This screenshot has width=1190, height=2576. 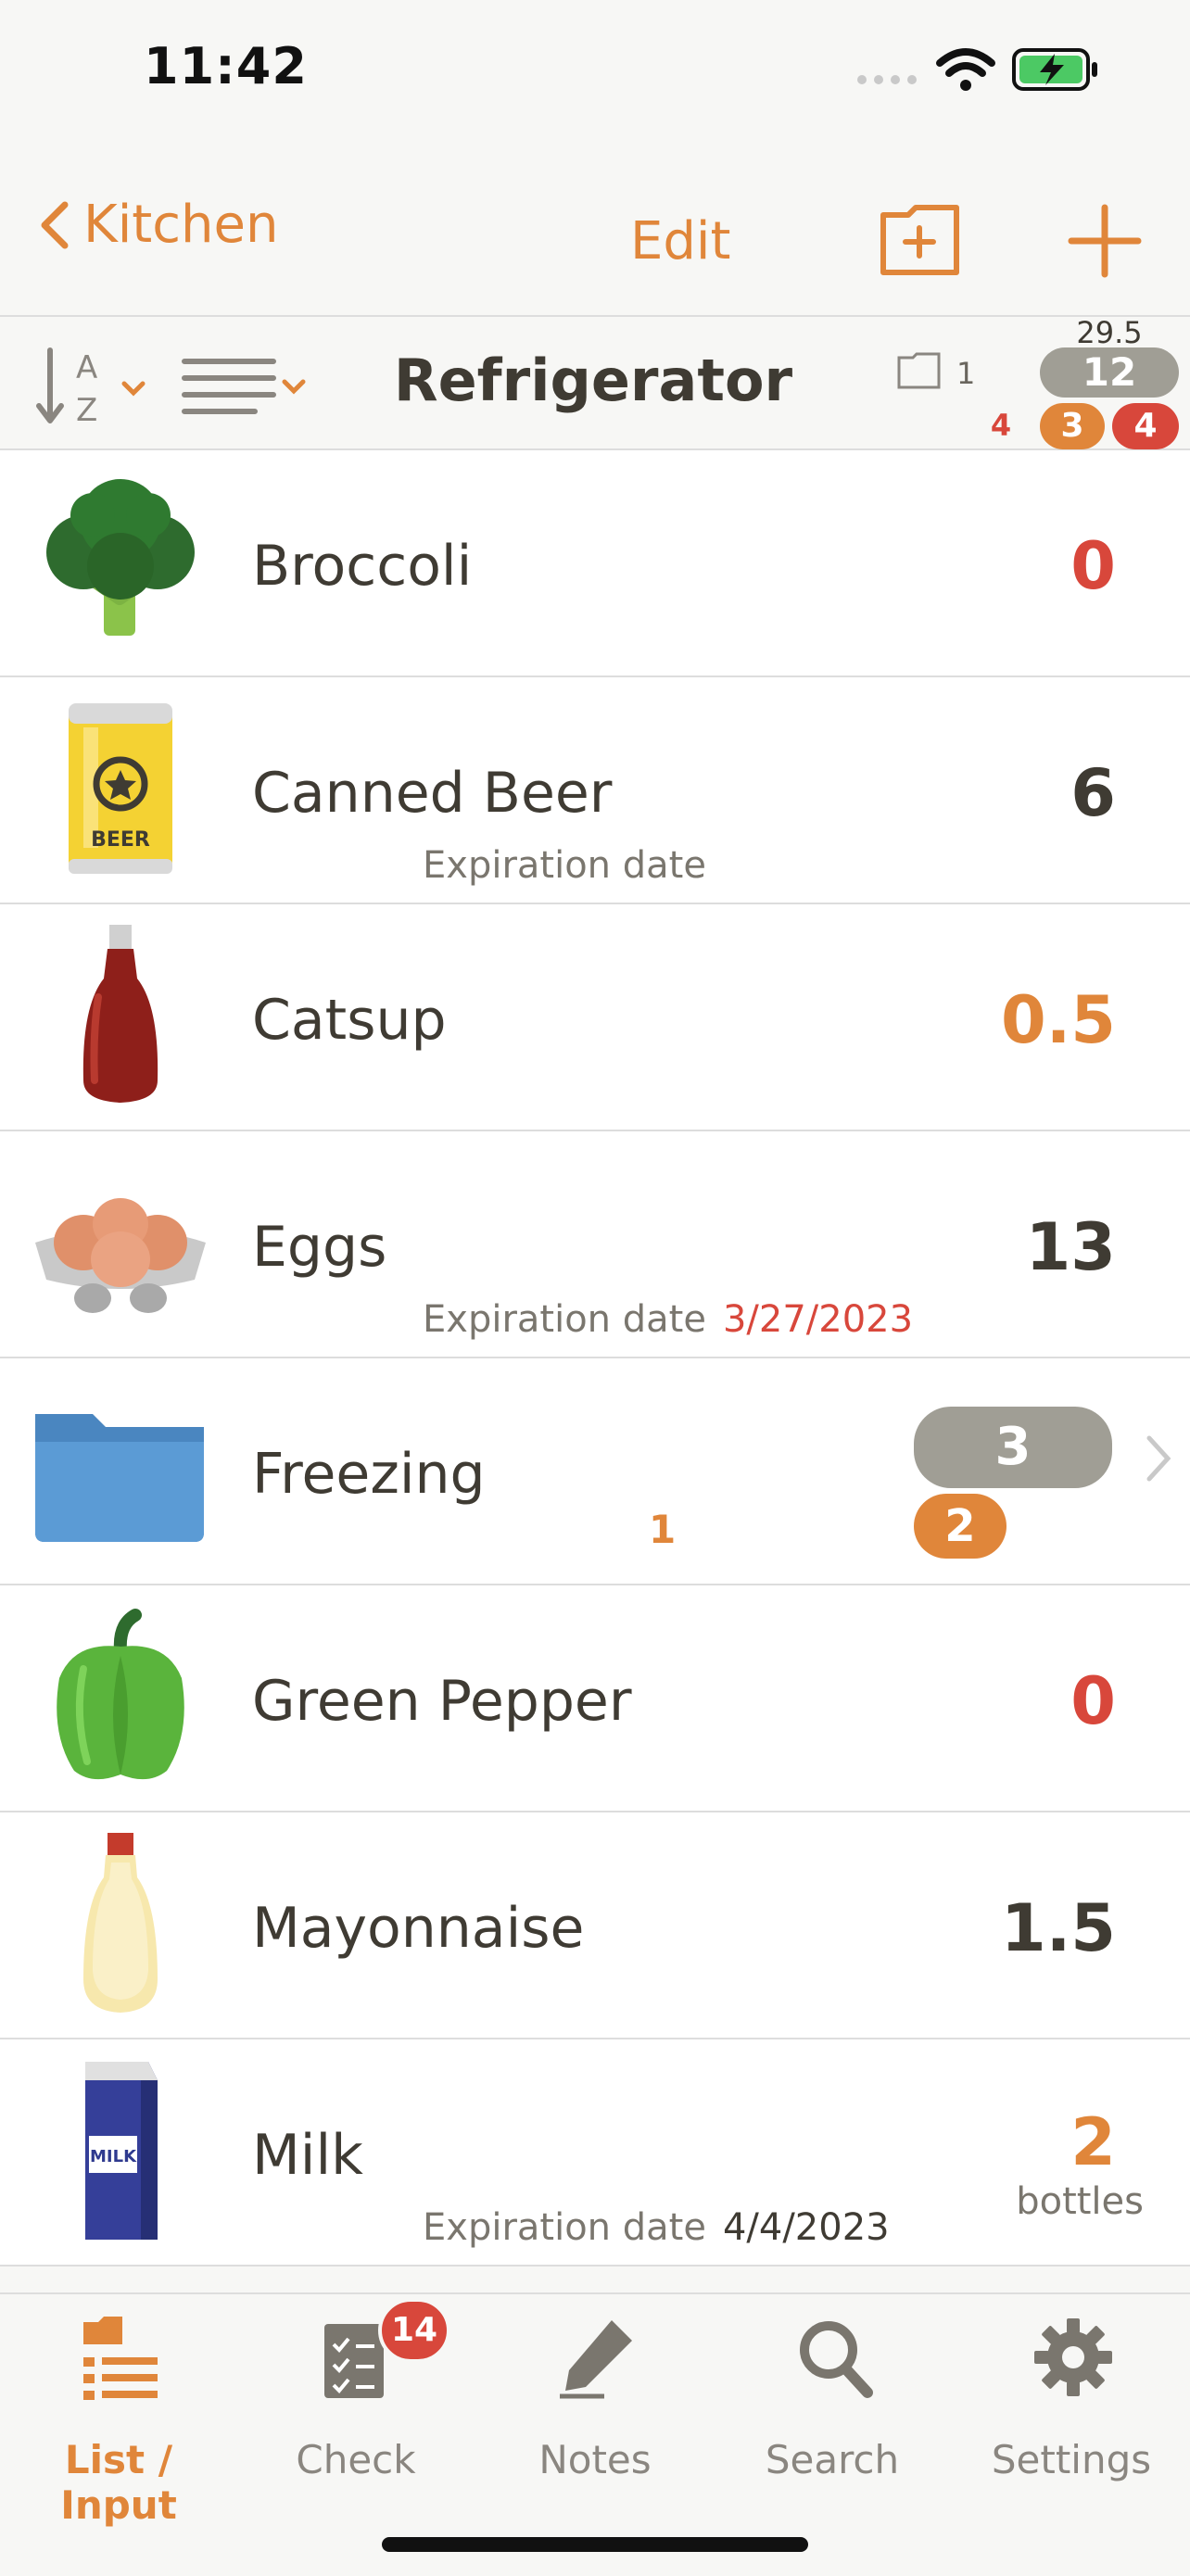 I want to click on expiration-info: Expiration date 4/4/2023, so click(x=656, y=2227).